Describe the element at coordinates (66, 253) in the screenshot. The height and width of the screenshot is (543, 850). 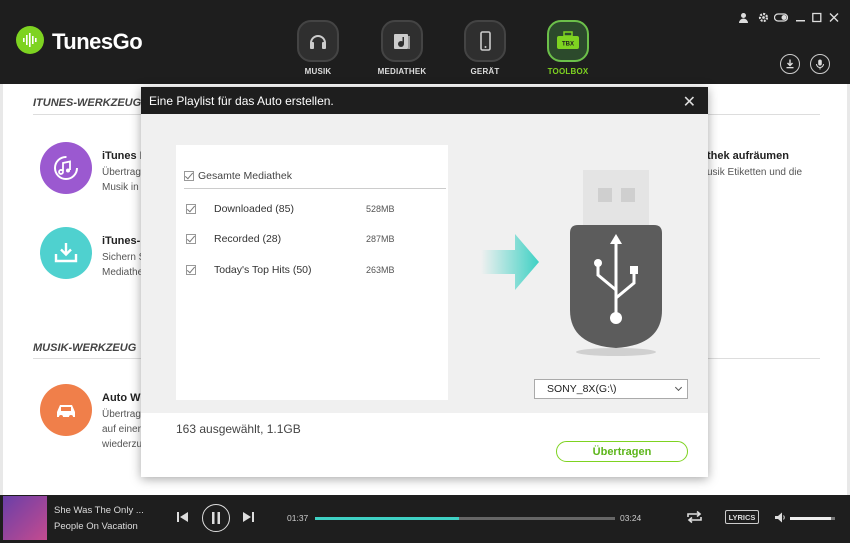
I see `itunes-backup-icon` at that location.